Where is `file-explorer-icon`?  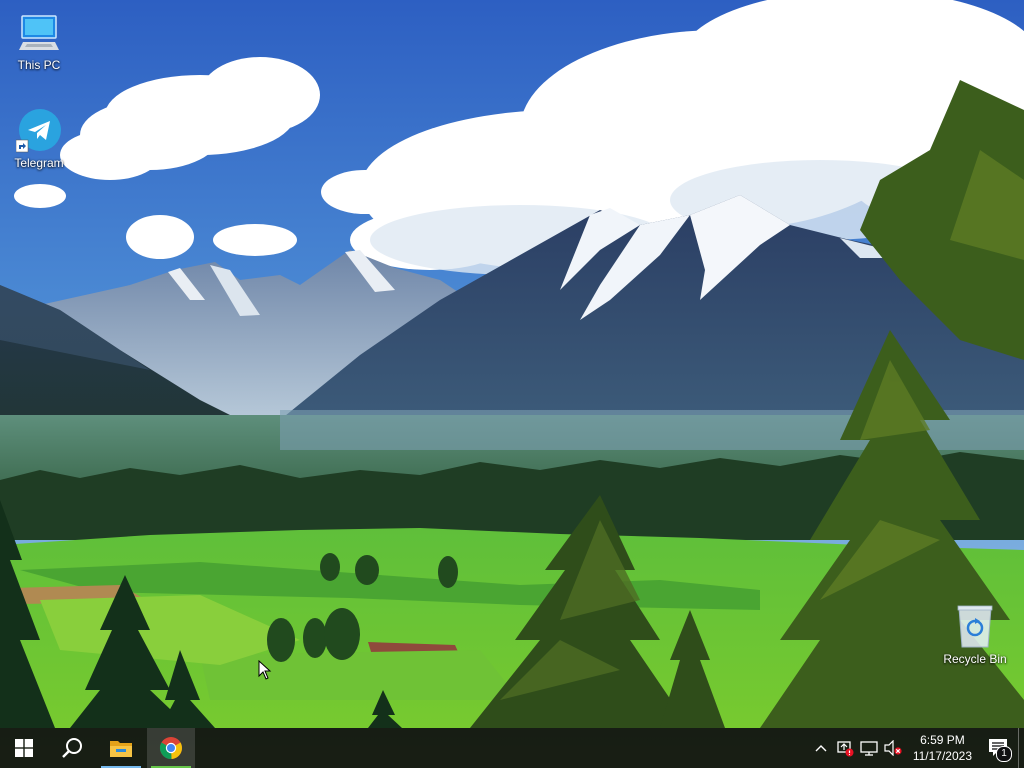 file-explorer-icon is located at coordinates (121, 749).